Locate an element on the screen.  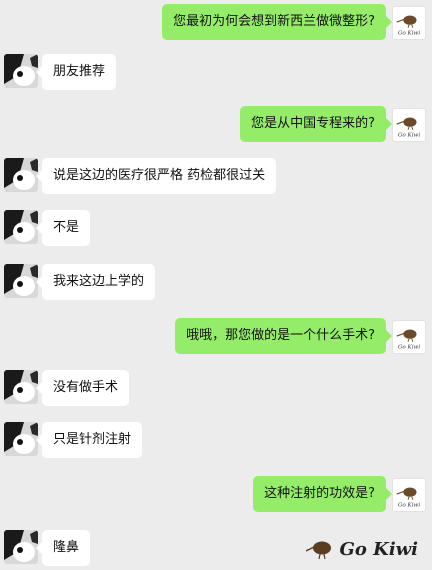
message-bubble: 哦哦，那您做的是一个什么手术? is located at coordinates (283, 336).